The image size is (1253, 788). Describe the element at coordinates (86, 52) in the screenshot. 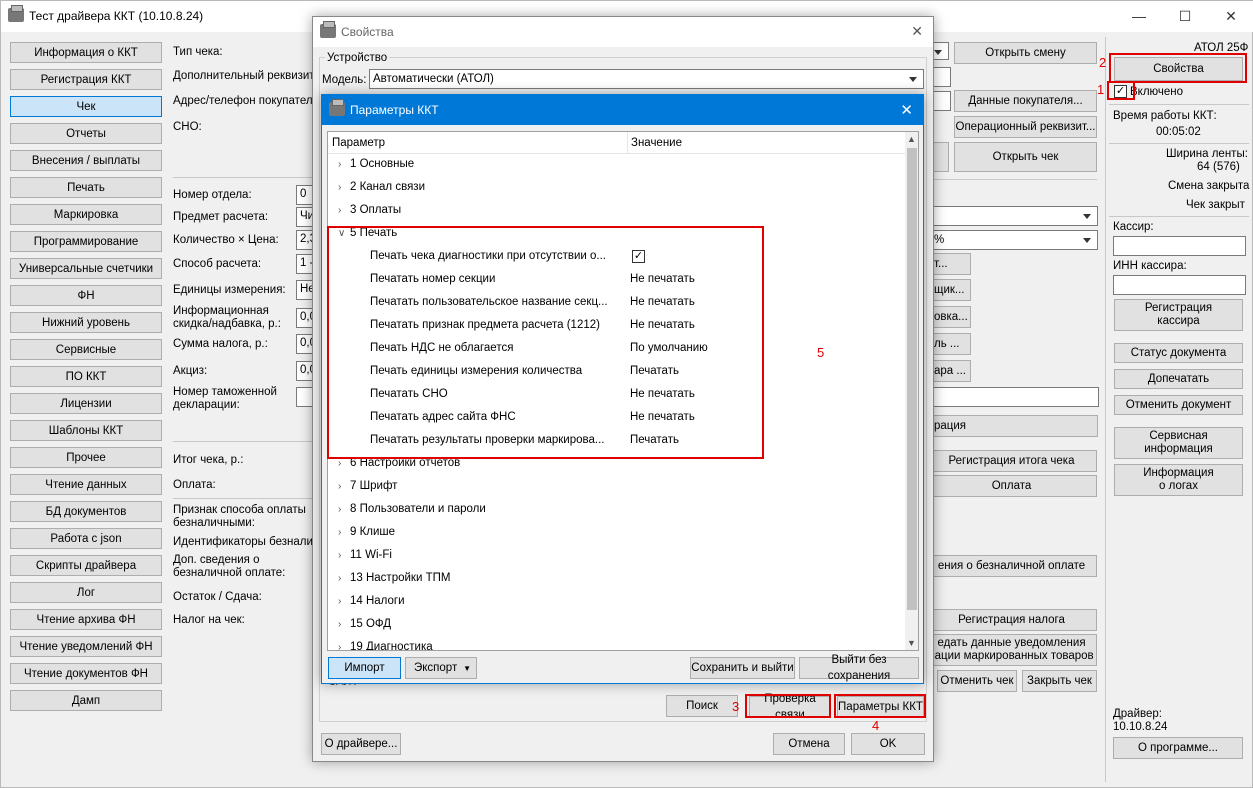

I see `sidebar-item: Информация о ККТ` at that location.